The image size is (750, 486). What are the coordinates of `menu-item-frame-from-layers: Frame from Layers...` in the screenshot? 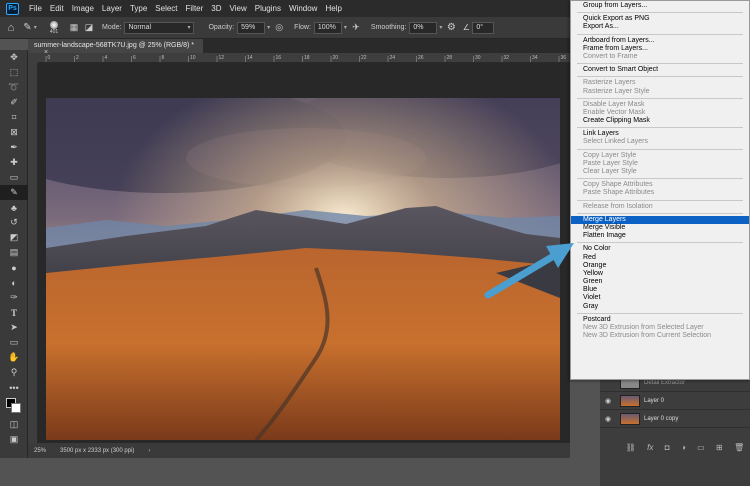 It's located at (660, 49).